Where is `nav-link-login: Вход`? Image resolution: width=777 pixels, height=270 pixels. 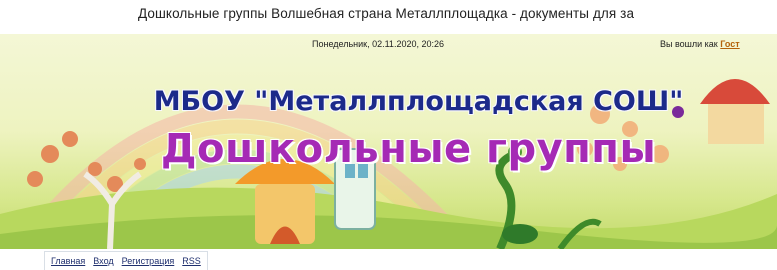
nav-link-login: Вход is located at coordinates (103, 261).